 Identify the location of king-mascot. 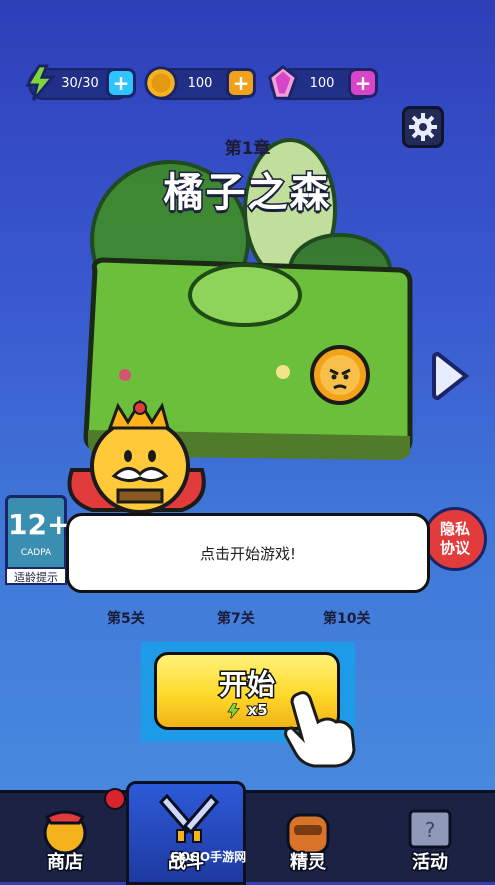
(136, 457).